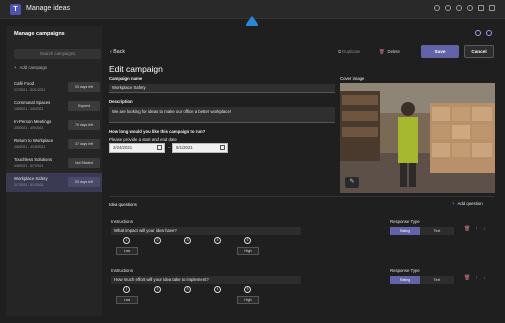  I want to click on campaign-name: Communal Spaces, so click(32, 102).